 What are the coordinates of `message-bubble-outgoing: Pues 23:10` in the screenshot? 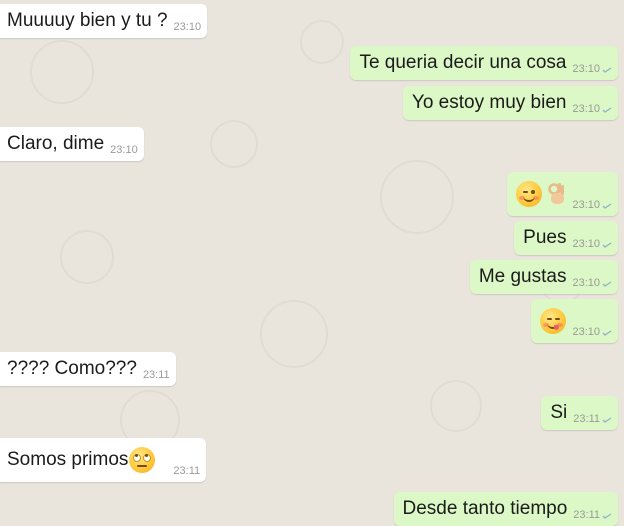 It's located at (566, 238).